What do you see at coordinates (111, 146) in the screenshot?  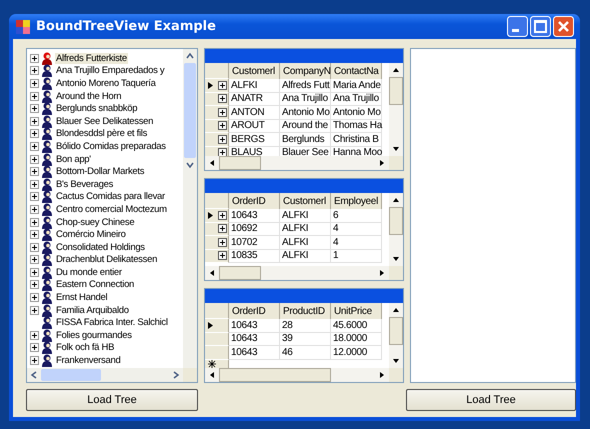 I see `tree-item: Bólido Comidas preparadas` at bounding box center [111, 146].